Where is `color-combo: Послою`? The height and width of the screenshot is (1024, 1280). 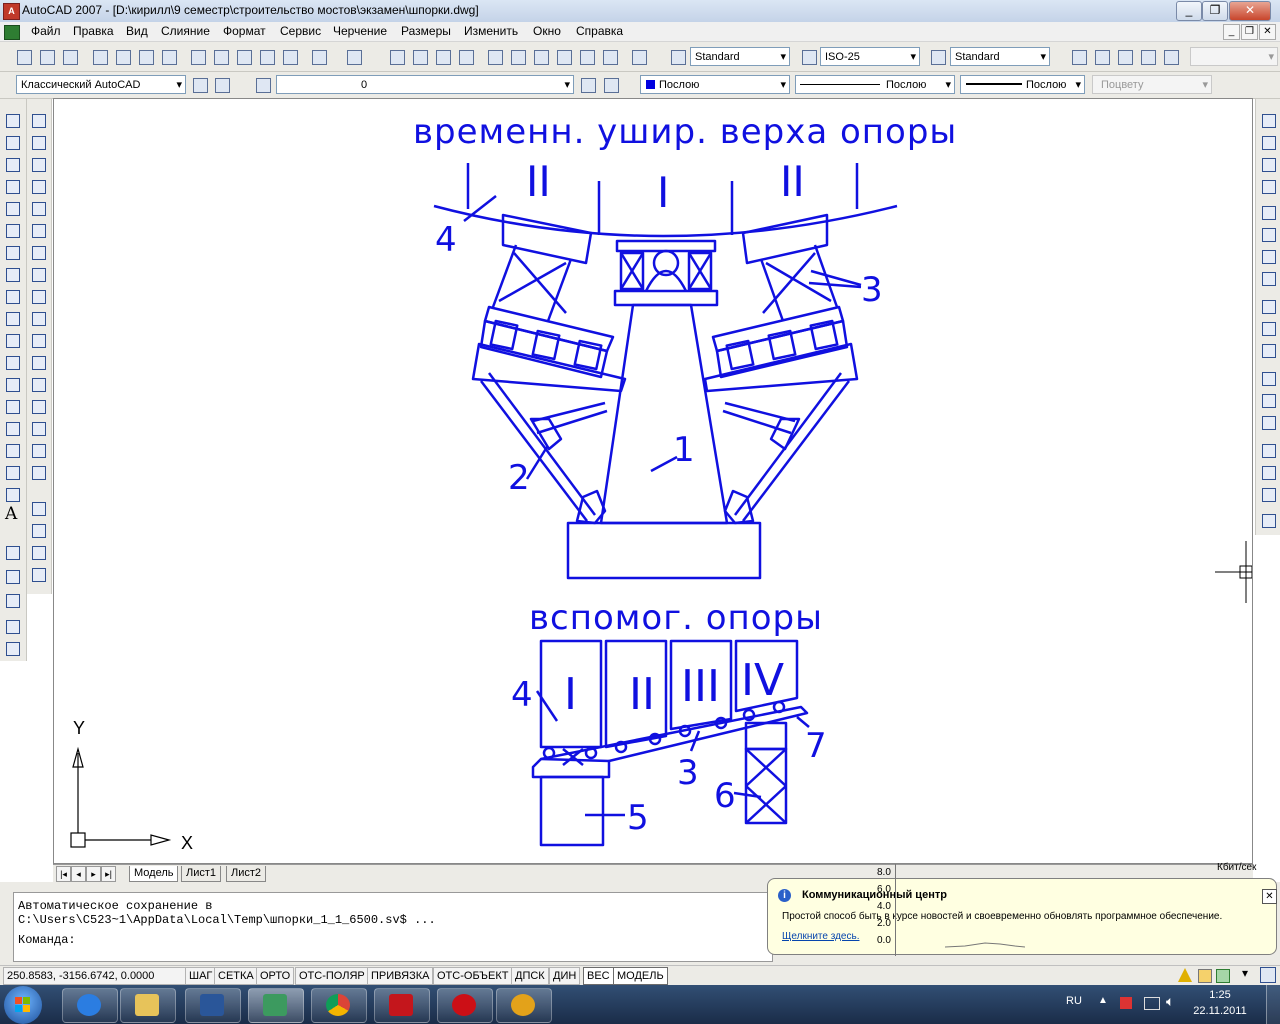
color-combo: Послою is located at coordinates (715, 84).